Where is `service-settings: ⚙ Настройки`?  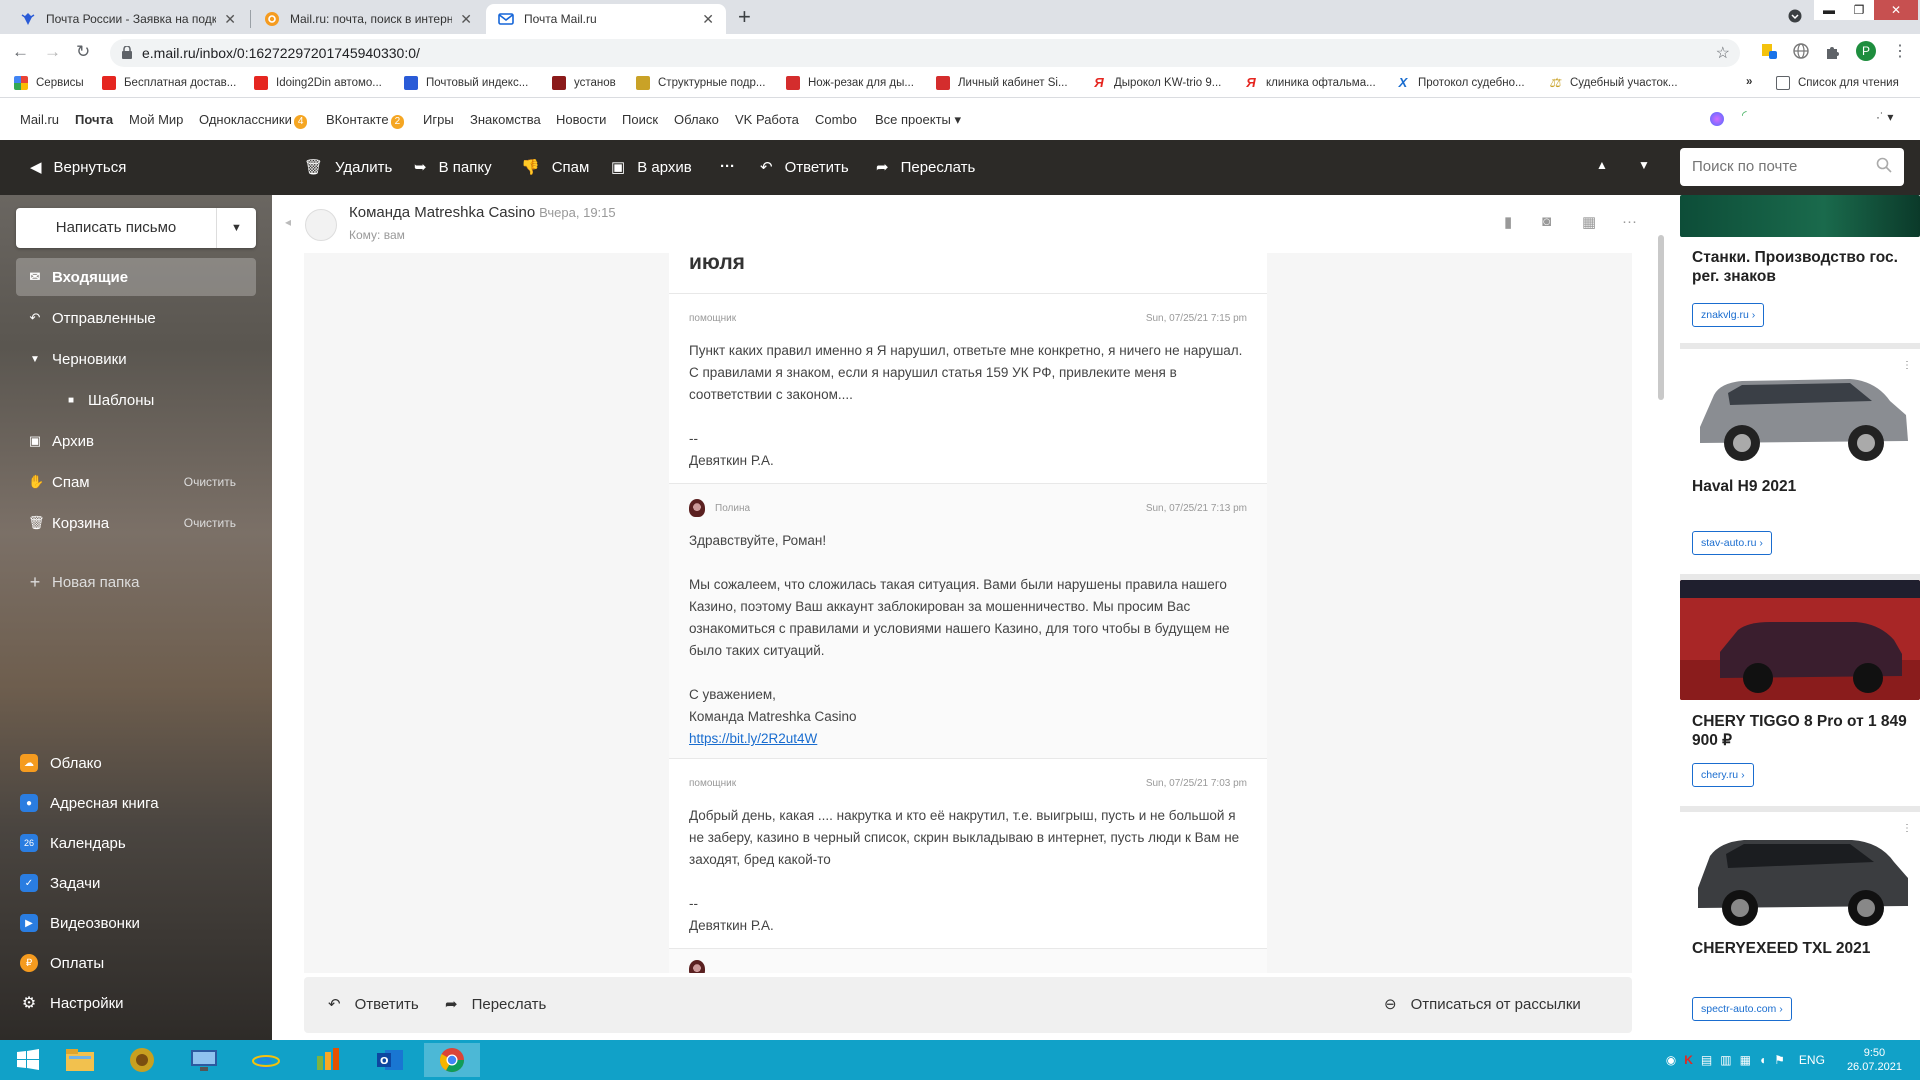 service-settings: ⚙ Настройки is located at coordinates (72, 1003).